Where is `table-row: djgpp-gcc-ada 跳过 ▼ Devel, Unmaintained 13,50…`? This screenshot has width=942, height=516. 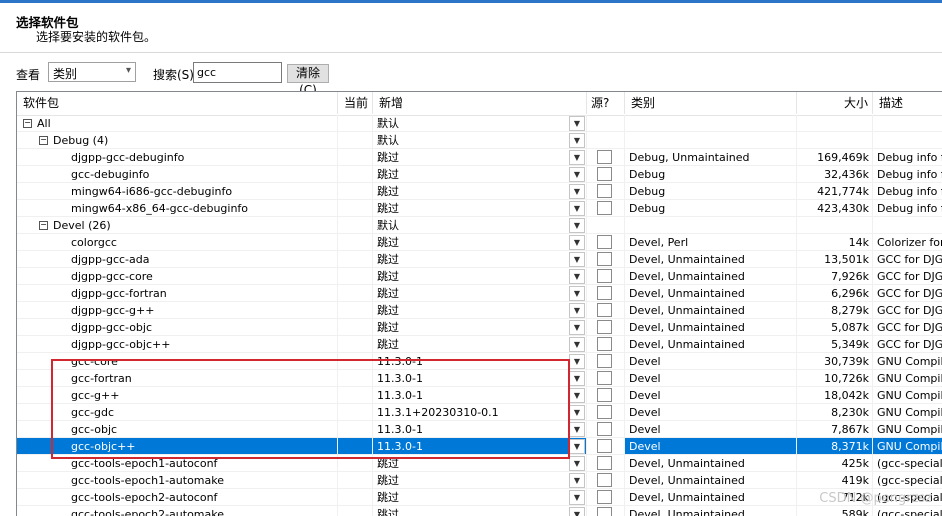 table-row: djgpp-gcc-ada 跳过 ▼ Devel, Unmaintained 13,50… is located at coordinates (479, 259).